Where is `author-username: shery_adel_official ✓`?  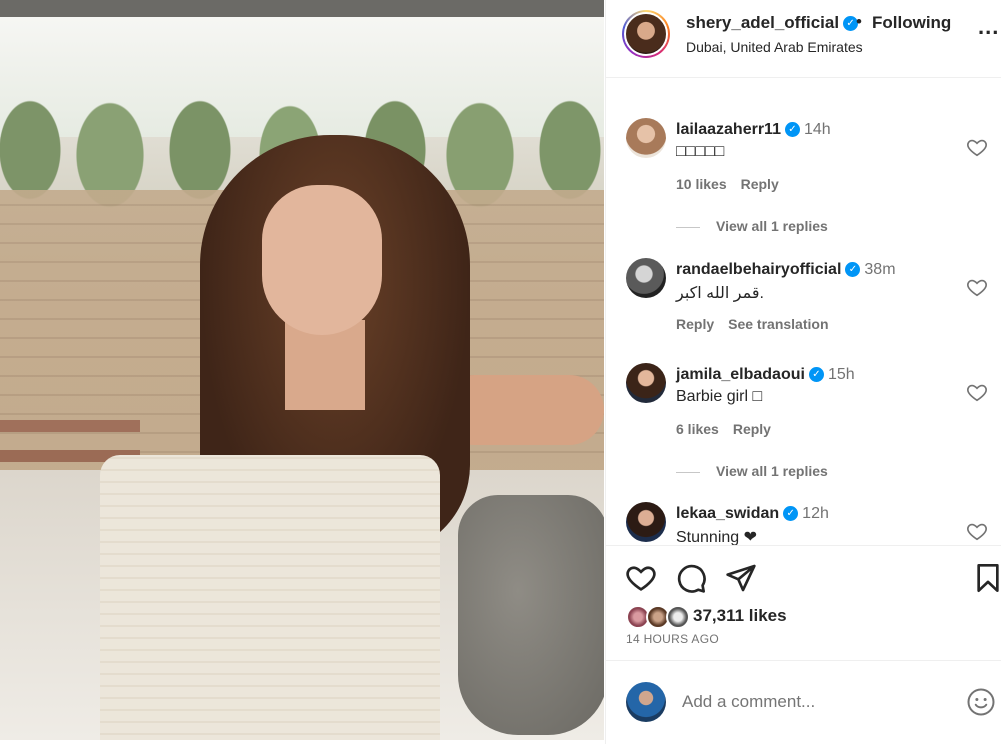
author-username: shery_adel_official ✓ is located at coordinates (772, 23).